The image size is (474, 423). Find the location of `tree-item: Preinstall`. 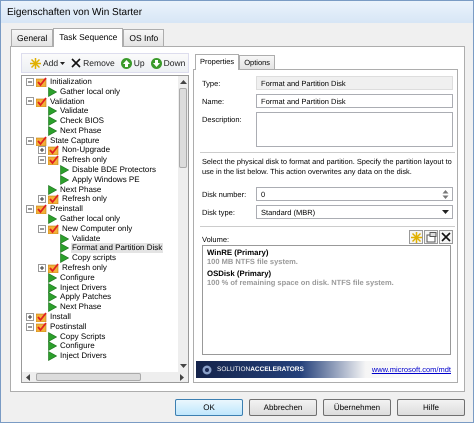

tree-item: Preinstall is located at coordinates (66, 209).